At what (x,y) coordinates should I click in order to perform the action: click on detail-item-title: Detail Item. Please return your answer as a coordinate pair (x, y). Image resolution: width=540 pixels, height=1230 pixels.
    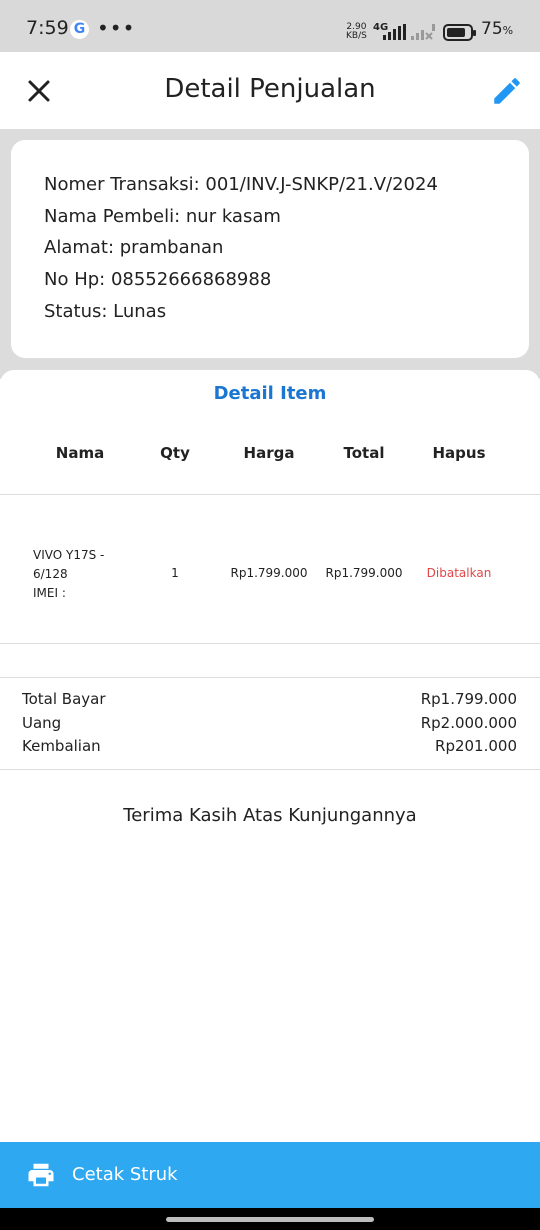
    Looking at the image, I should click on (270, 393).